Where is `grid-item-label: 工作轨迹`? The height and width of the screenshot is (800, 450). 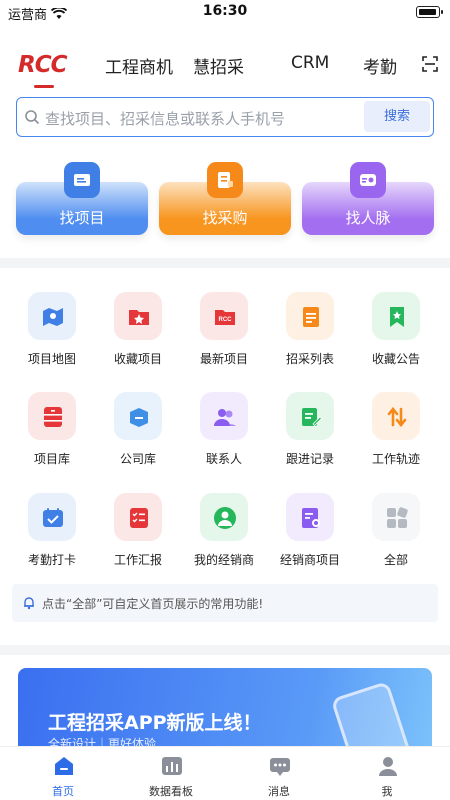 grid-item-label: 工作轨迹 is located at coordinates (395, 459).